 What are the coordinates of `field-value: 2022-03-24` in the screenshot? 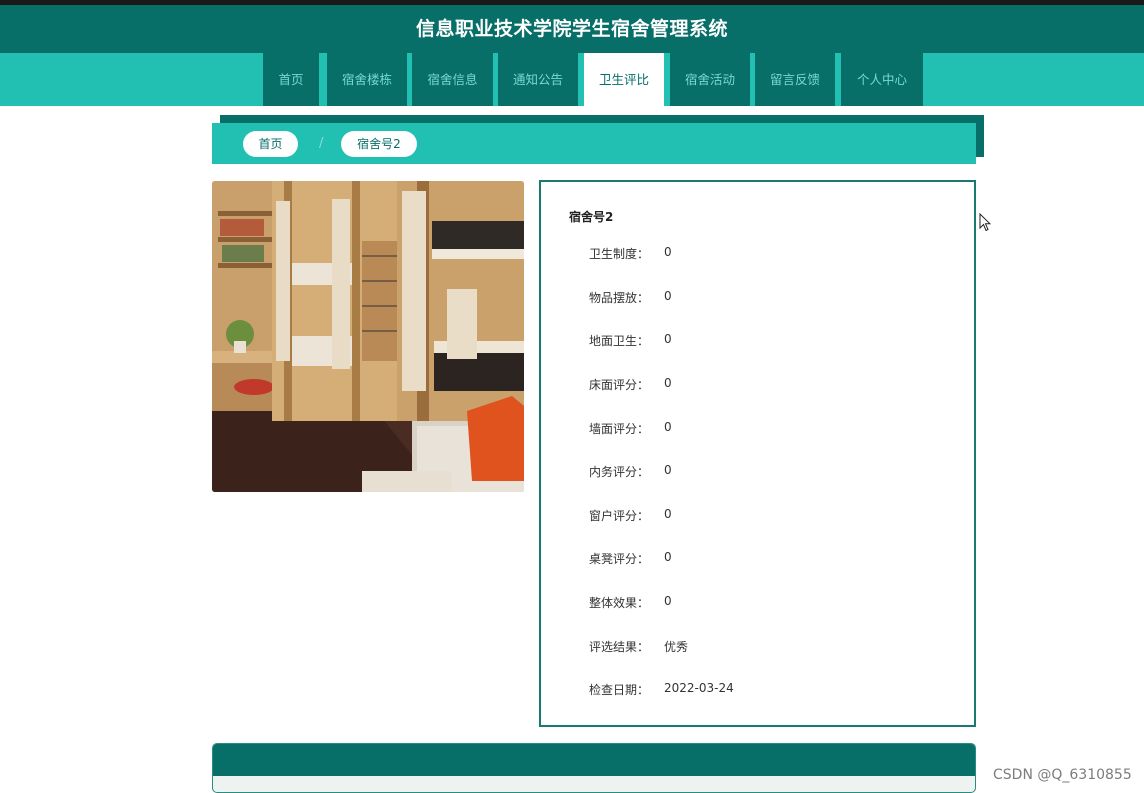 It's located at (699, 688).